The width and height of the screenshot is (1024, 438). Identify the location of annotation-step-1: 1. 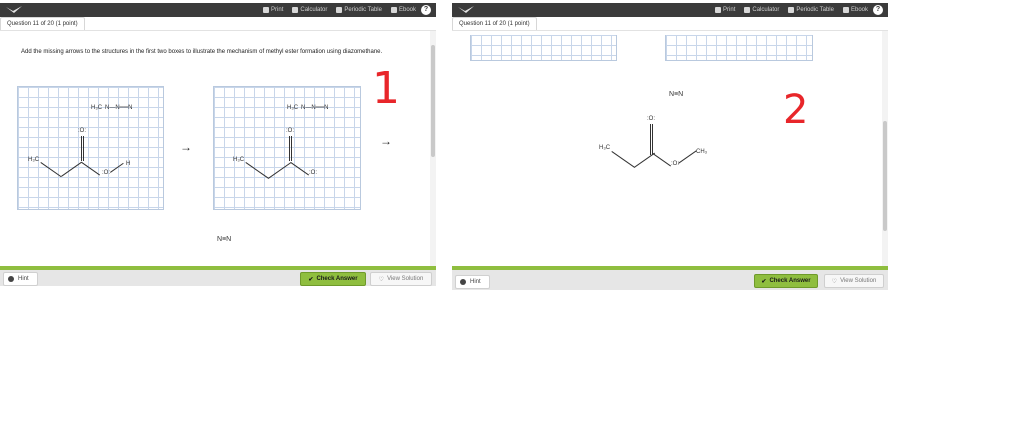
(386, 88).